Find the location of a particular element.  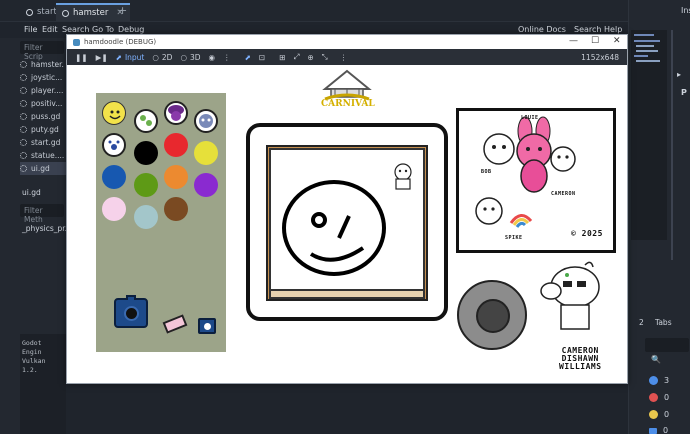

camera-icon is located at coordinates (131, 311).